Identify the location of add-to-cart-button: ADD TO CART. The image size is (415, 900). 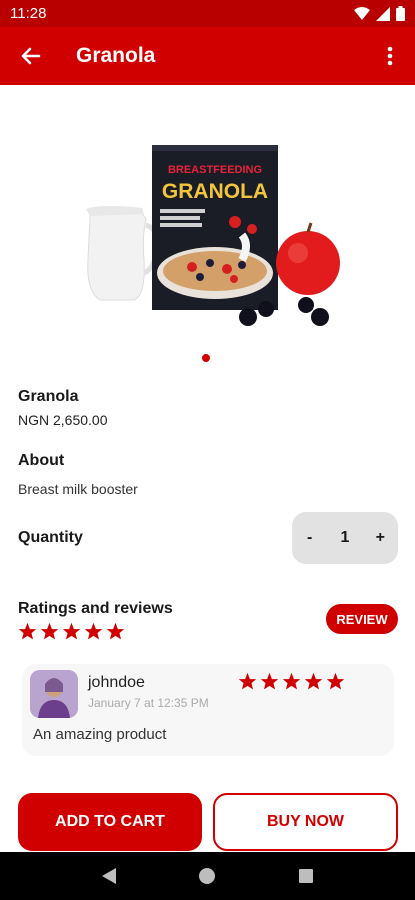
(110, 822).